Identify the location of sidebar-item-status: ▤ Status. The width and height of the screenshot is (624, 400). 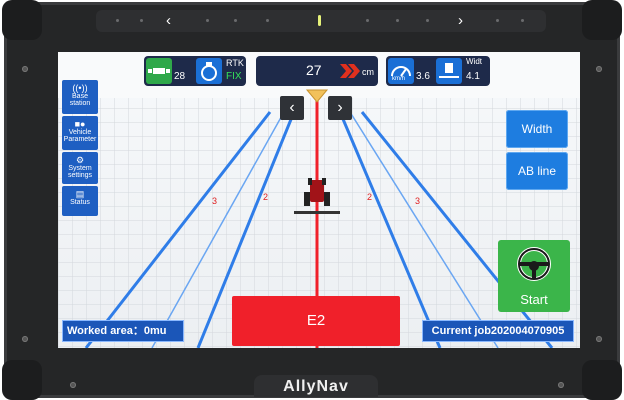
(80, 201).